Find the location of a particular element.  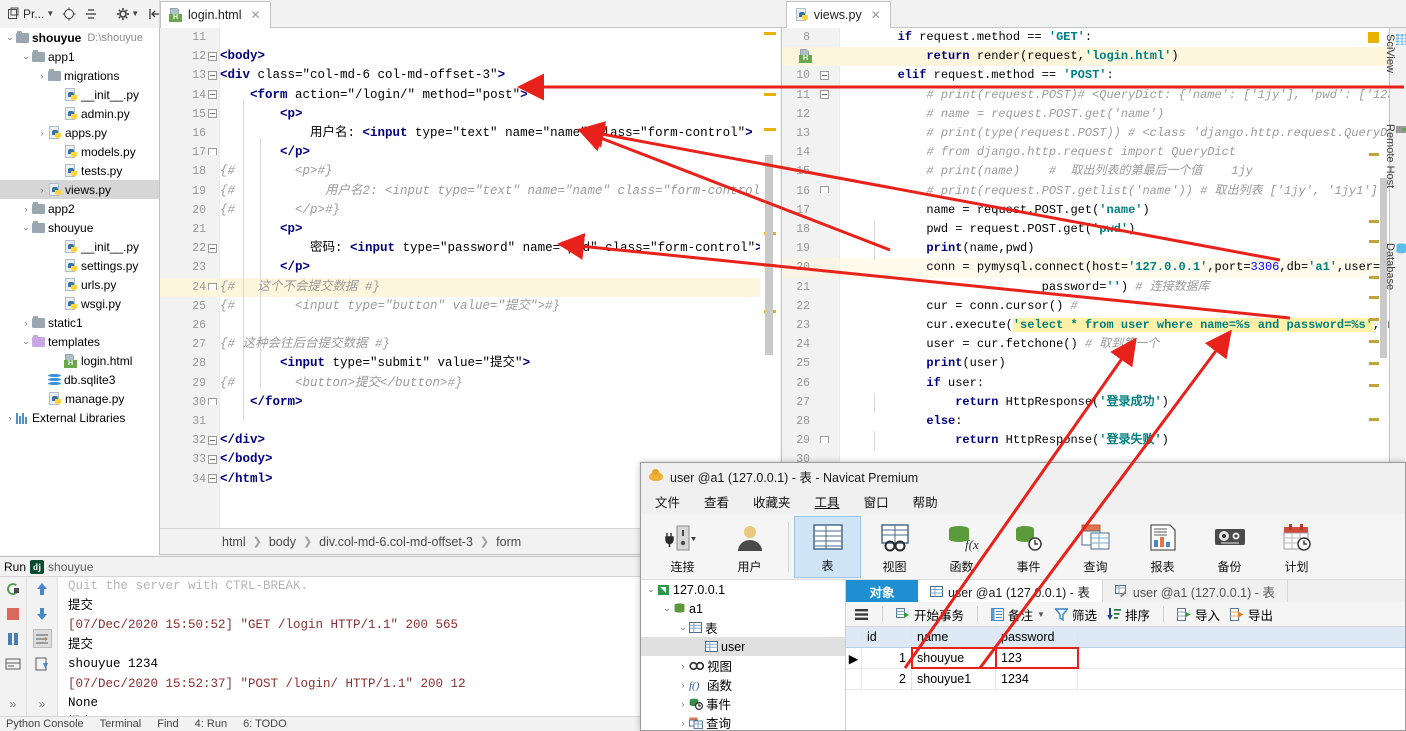

tab-user-table-editor: user @a1 (127.0.0.1) - 表 is located at coordinates (1195, 591).